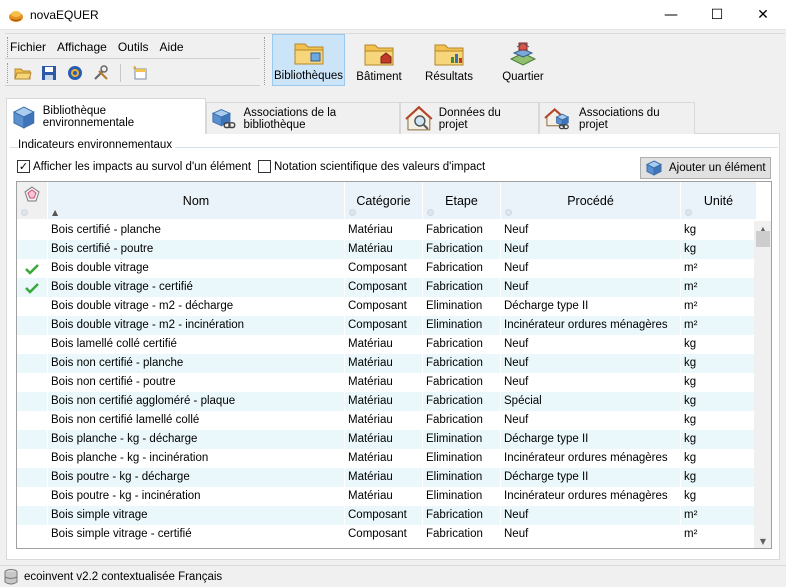 This screenshot has width=786, height=587. Describe the element at coordinates (717, 168) in the screenshot. I see `add-element-label: Ajouter un élément` at that location.